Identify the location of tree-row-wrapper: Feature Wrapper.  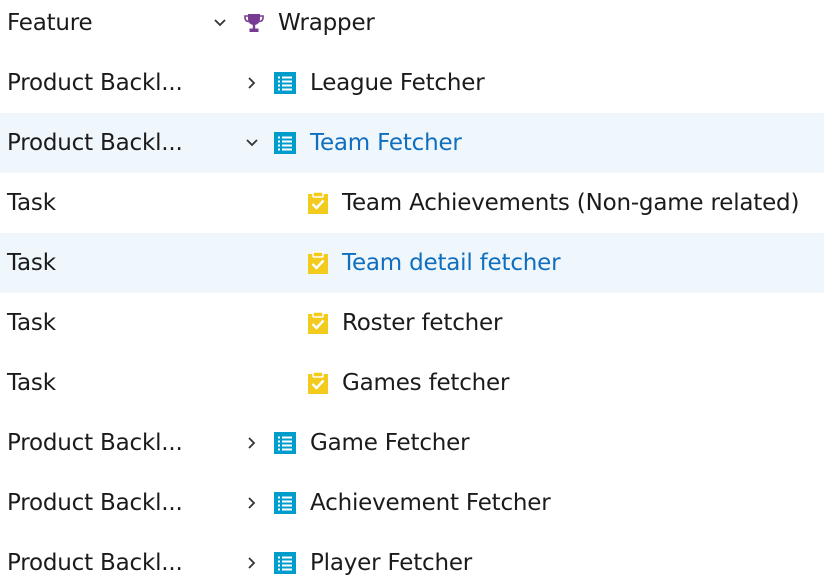
(412, 26).